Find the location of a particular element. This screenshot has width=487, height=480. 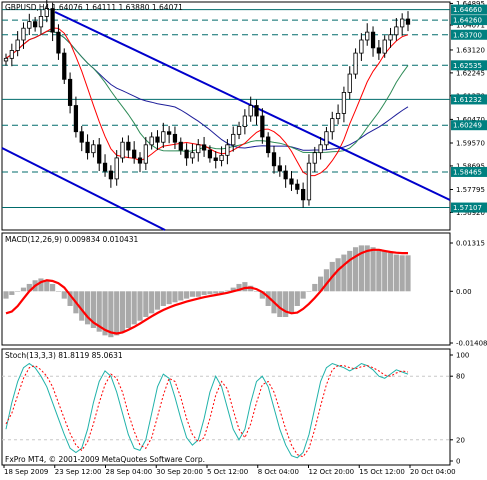

macd-tick-label: 0.00 is located at coordinates (464, 292).